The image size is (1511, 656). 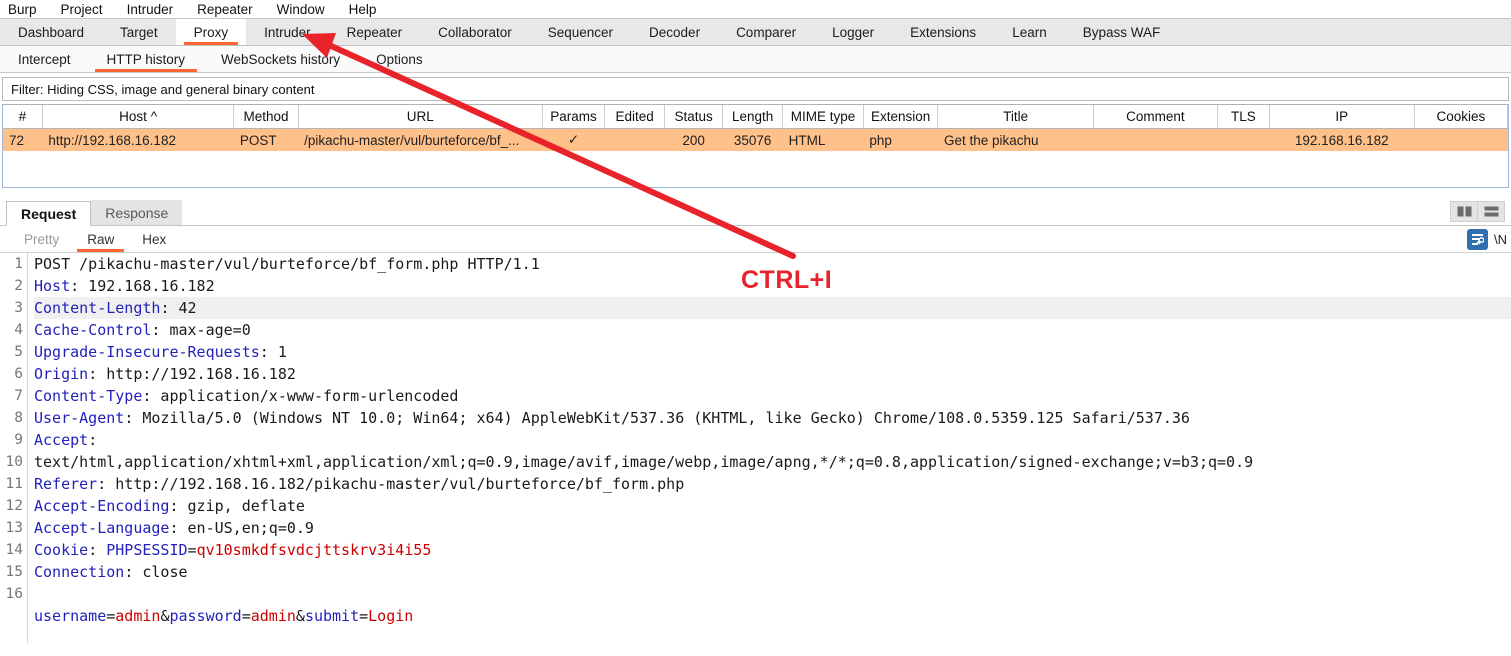 I want to click on tab-collaborator: Collaborator, so click(x=475, y=32).